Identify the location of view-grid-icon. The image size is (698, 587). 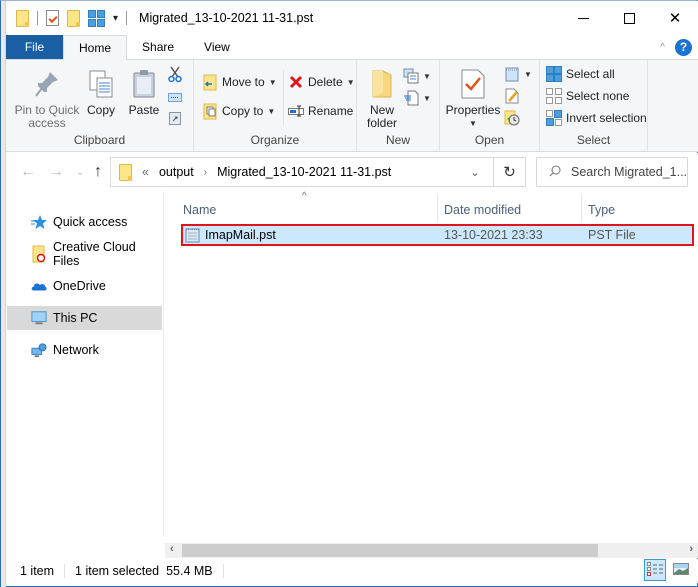
(96, 18).